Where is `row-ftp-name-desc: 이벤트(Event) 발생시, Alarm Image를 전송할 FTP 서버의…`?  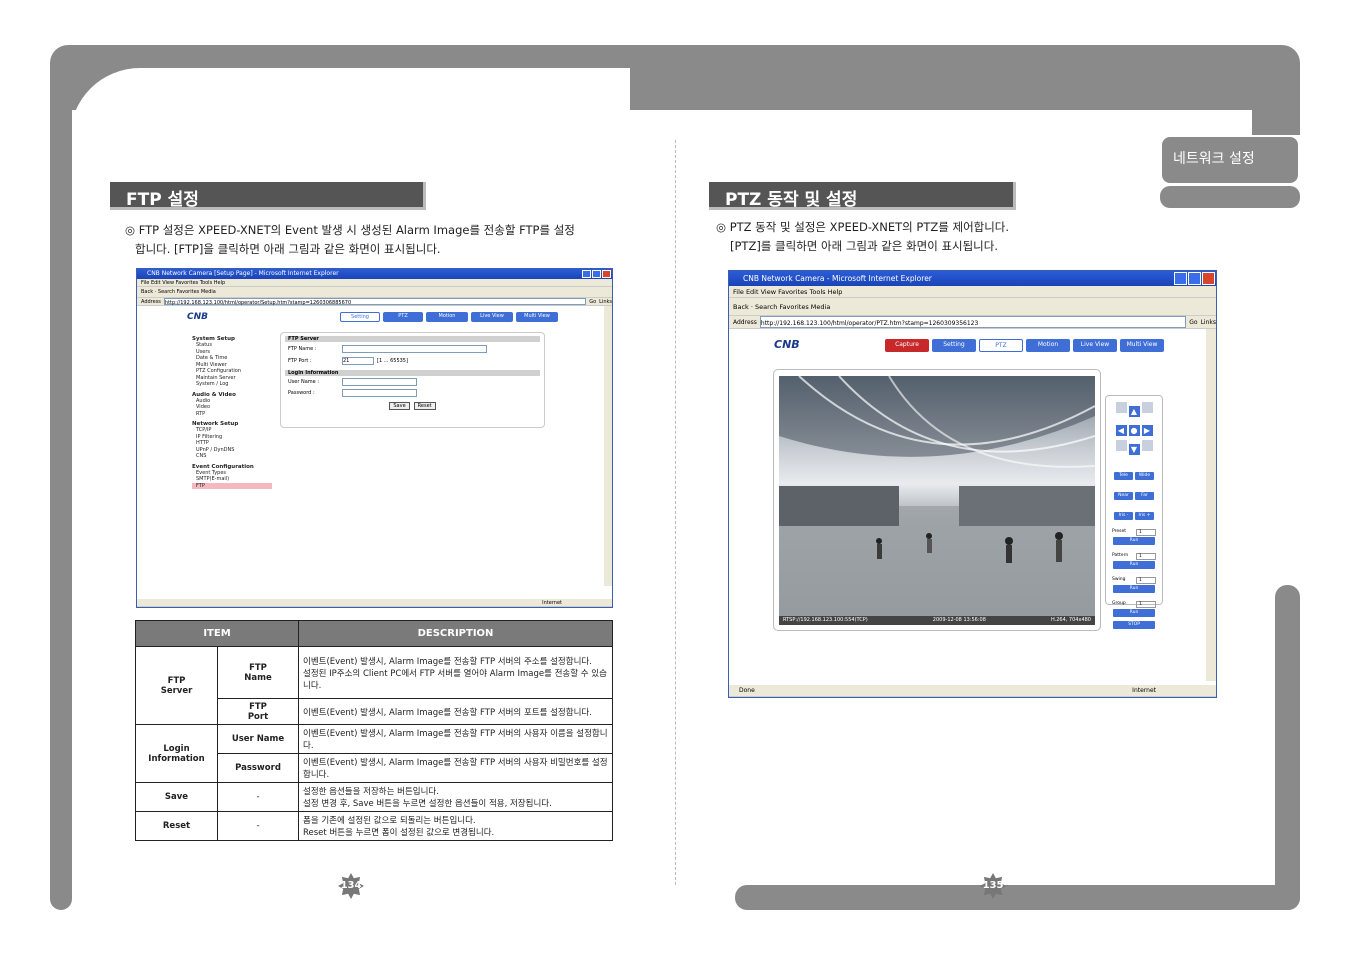
row-ftp-name-desc: 이벤트(Event) 발생시, Alarm Image를 전송할 FTP 서버의… is located at coordinates (455, 672).